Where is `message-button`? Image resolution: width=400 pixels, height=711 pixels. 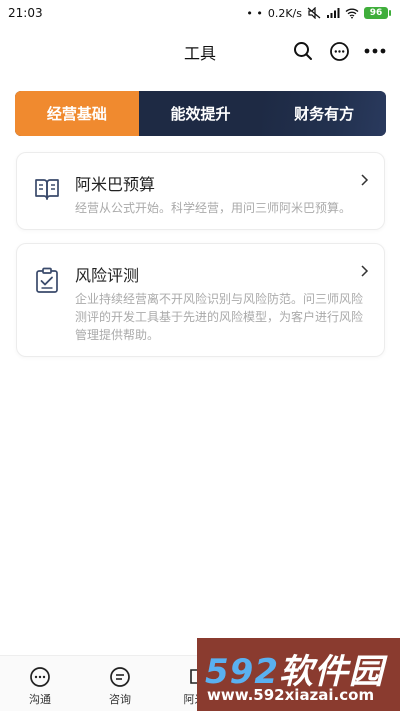
message-button is located at coordinates (339, 51).